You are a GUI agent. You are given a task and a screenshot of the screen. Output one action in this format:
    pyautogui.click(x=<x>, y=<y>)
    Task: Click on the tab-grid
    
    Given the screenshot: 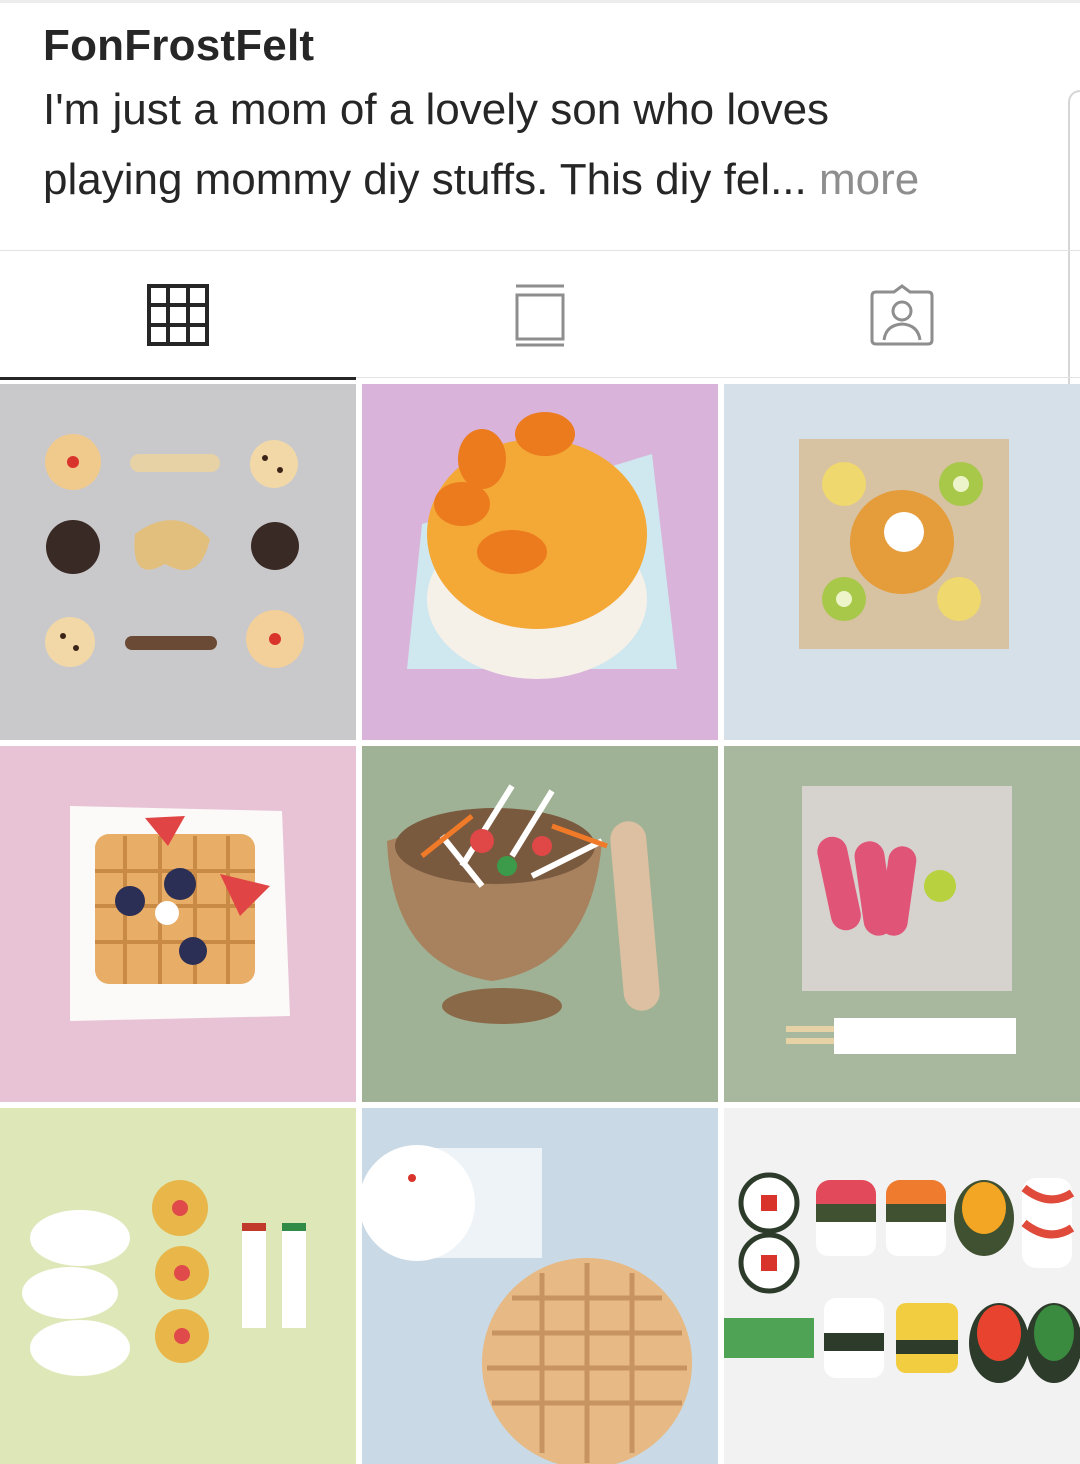 What is the action you would take?
    pyautogui.click(x=178, y=315)
    